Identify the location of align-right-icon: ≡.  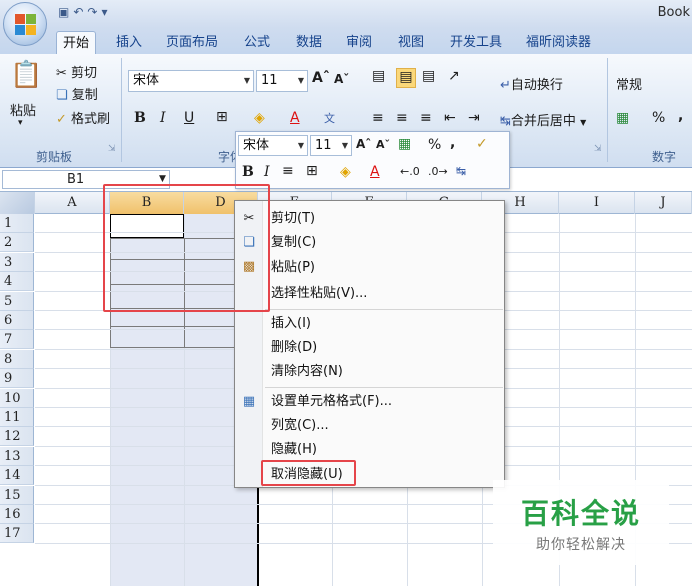
(426, 118).